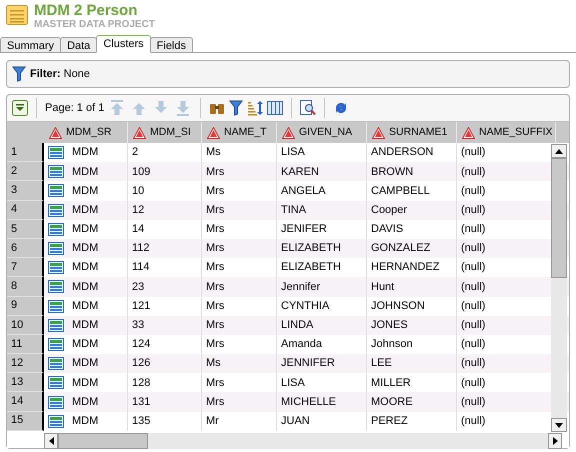 The height and width of the screenshot is (452, 576). I want to click on filter-label: Filter: None, so click(60, 74).